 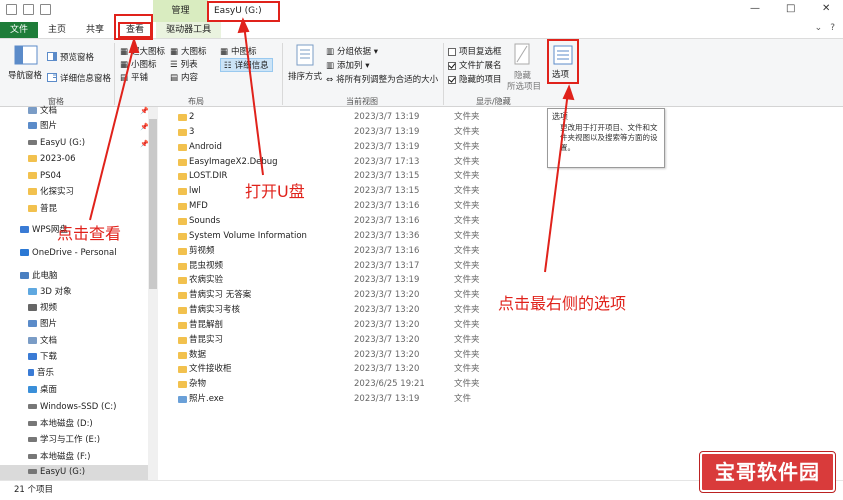 What do you see at coordinates (74, 472) in the screenshot?
I see `nav-item-easyu-selected: EasyU (G:)` at bounding box center [74, 472].